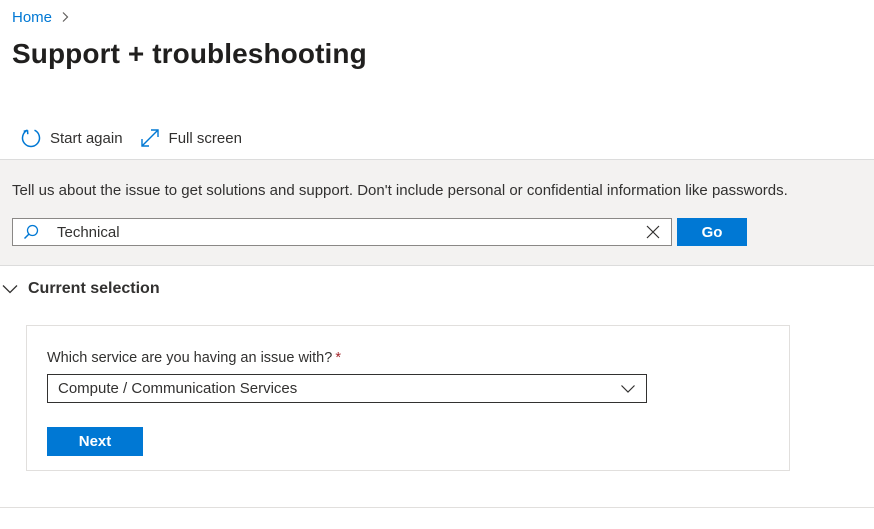 This screenshot has height=529, width=874. I want to click on full-screen-label: Full screen, so click(205, 138).